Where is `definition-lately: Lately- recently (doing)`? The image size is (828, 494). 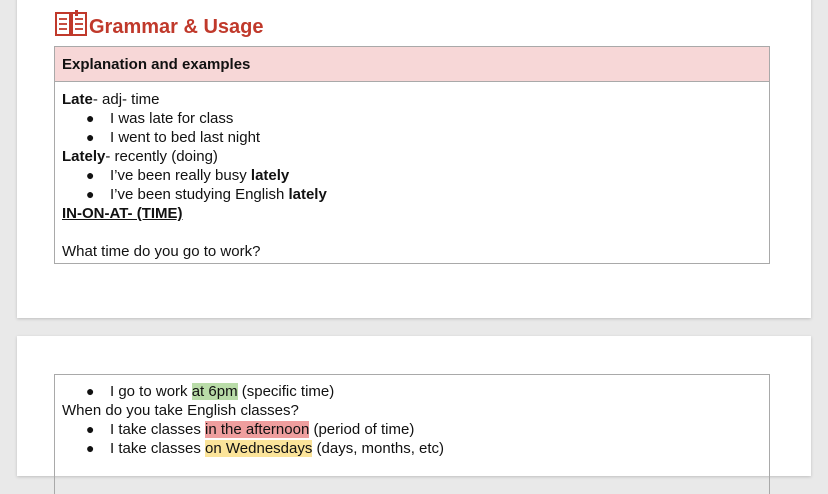 definition-lately: Lately- recently (doing) is located at coordinates (415, 156).